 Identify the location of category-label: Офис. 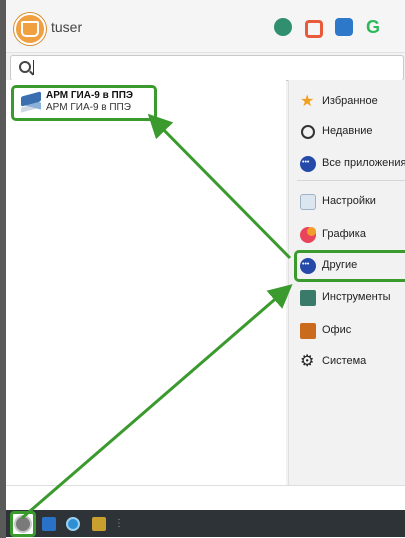
(337, 330).